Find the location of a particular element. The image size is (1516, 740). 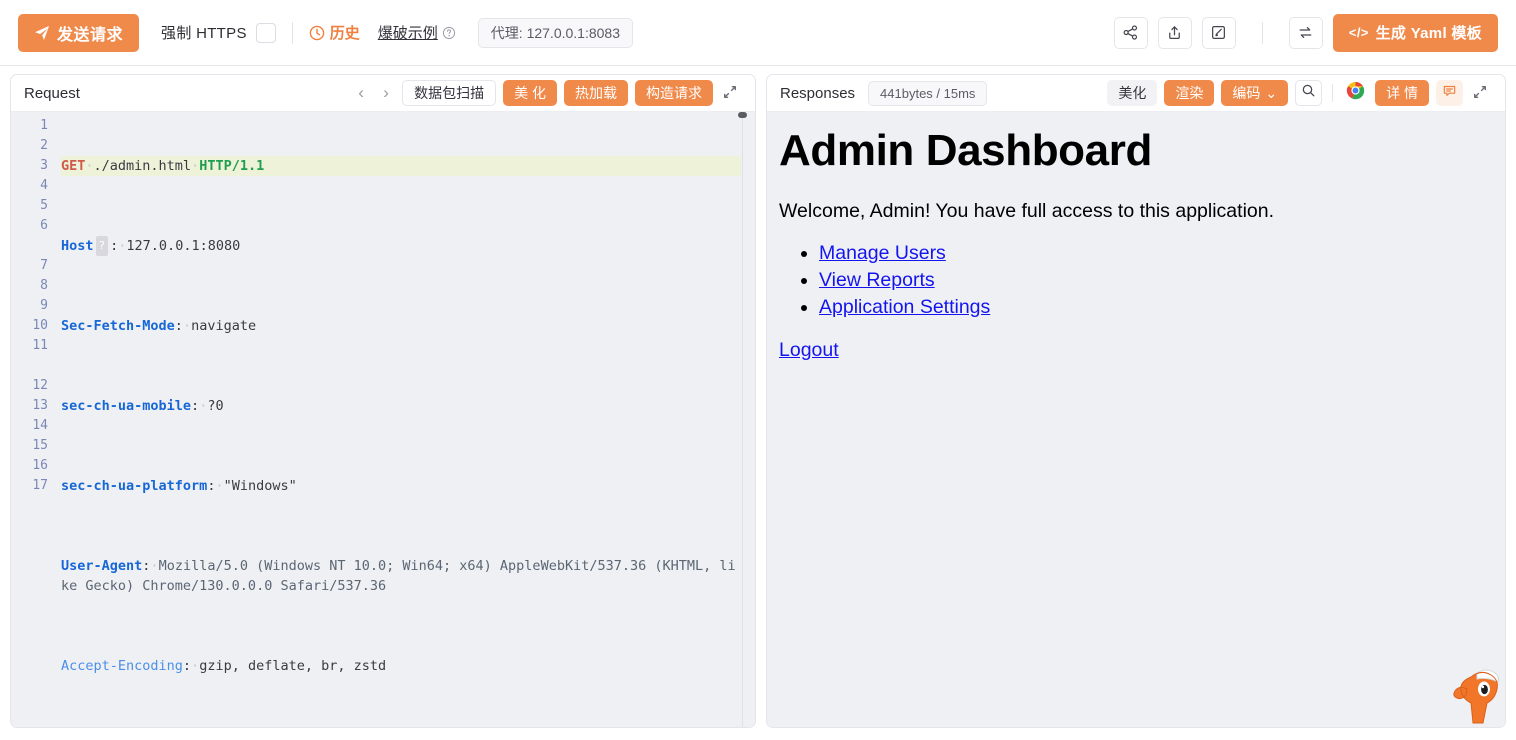

line-number: 14 is located at coordinates (40, 425).